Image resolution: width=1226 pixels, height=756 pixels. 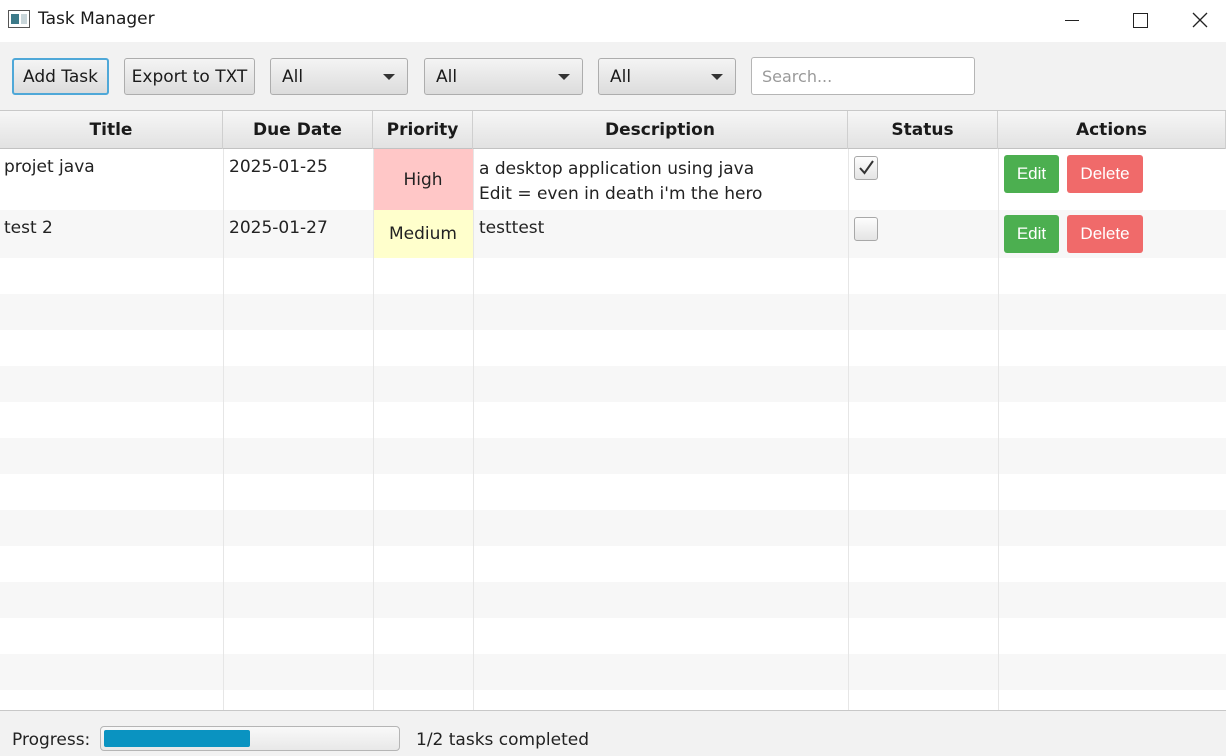 What do you see at coordinates (51, 740) in the screenshot?
I see `progress-label: Progress:` at bounding box center [51, 740].